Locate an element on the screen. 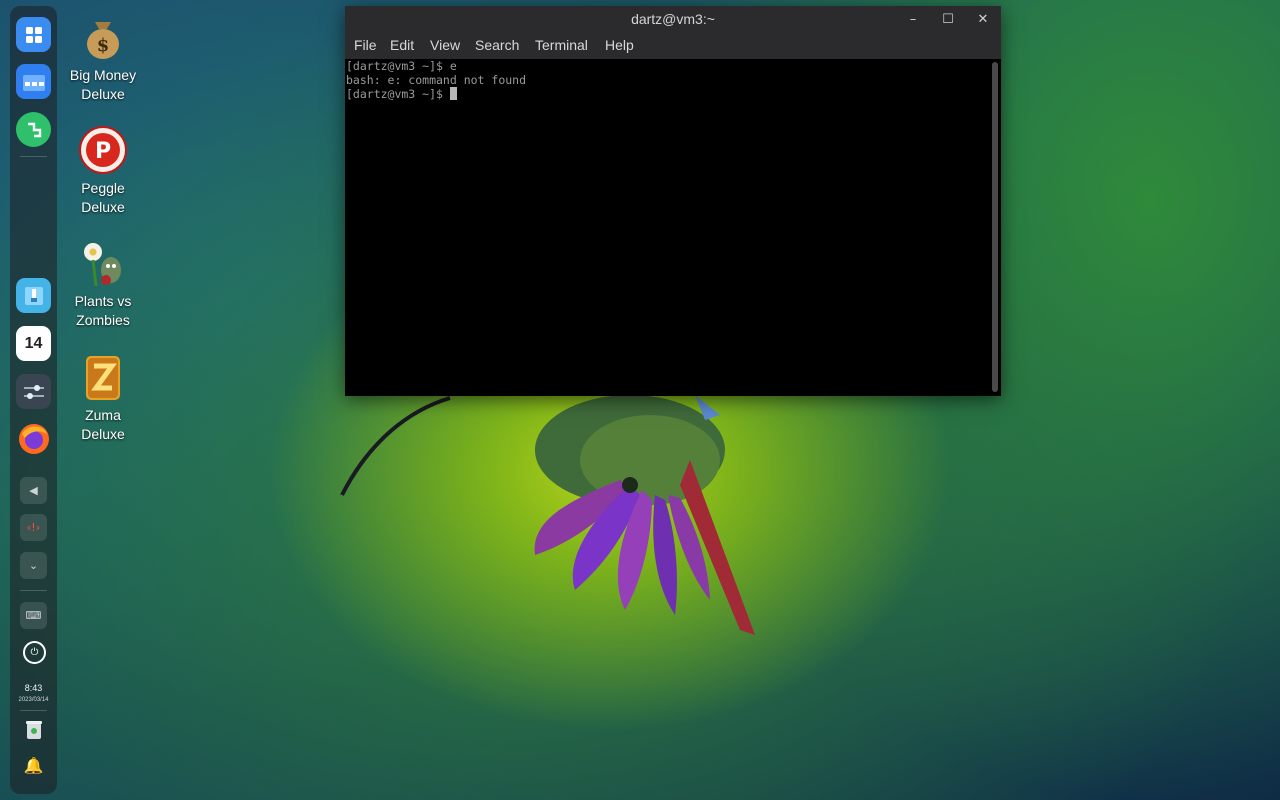 Image resolution: width=1280 pixels, height=800 pixels. archive-icon is located at coordinates (33, 295).